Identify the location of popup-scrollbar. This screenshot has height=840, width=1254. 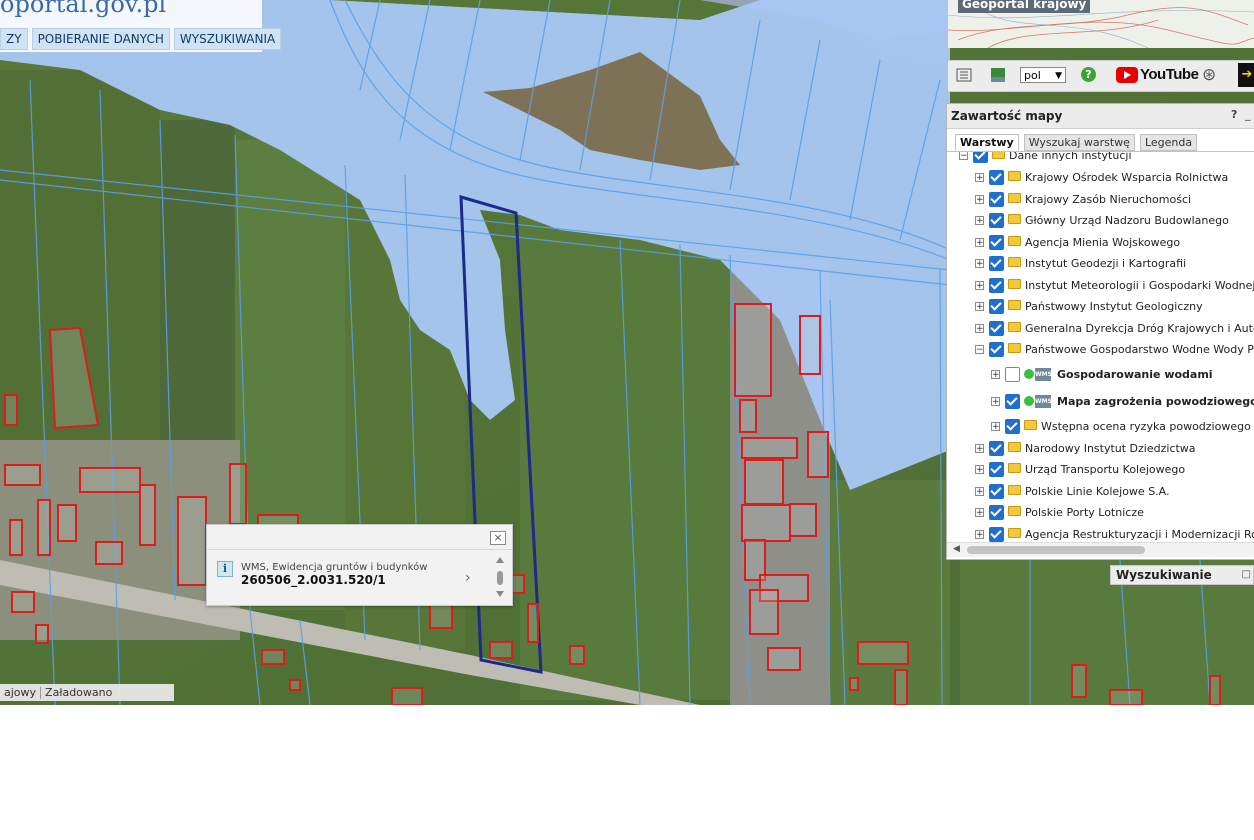
(500, 579).